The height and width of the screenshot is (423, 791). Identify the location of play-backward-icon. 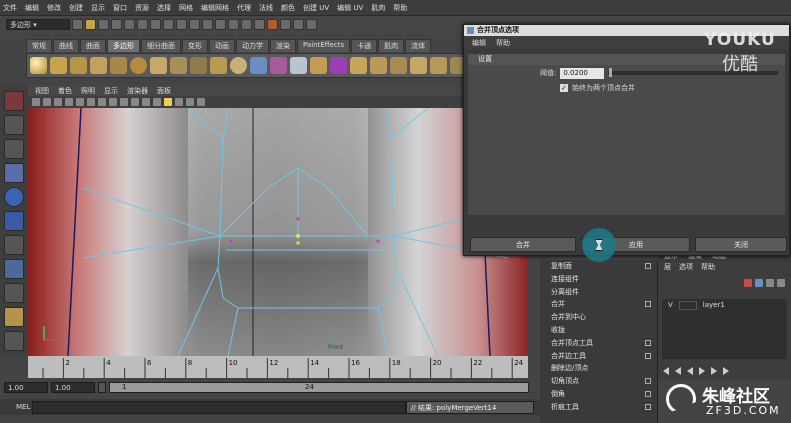
(690, 371).